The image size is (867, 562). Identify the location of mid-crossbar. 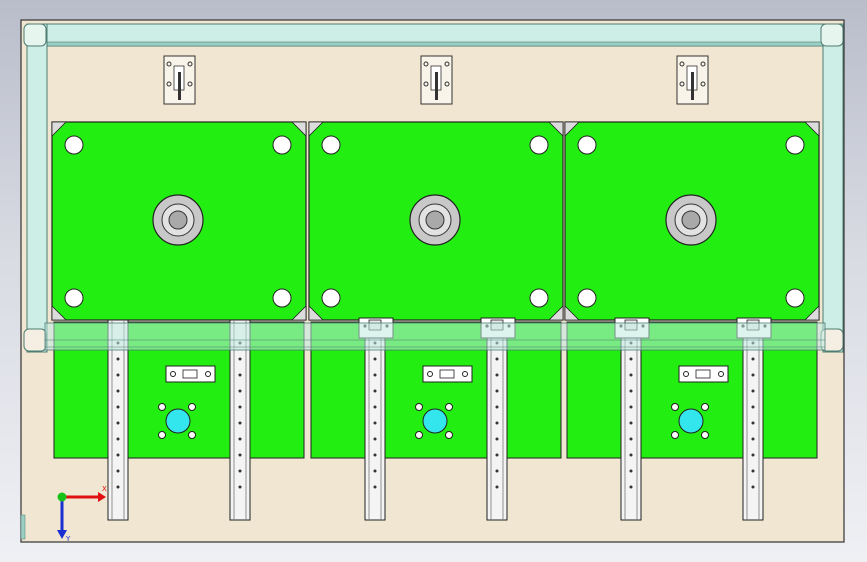
(435, 336).